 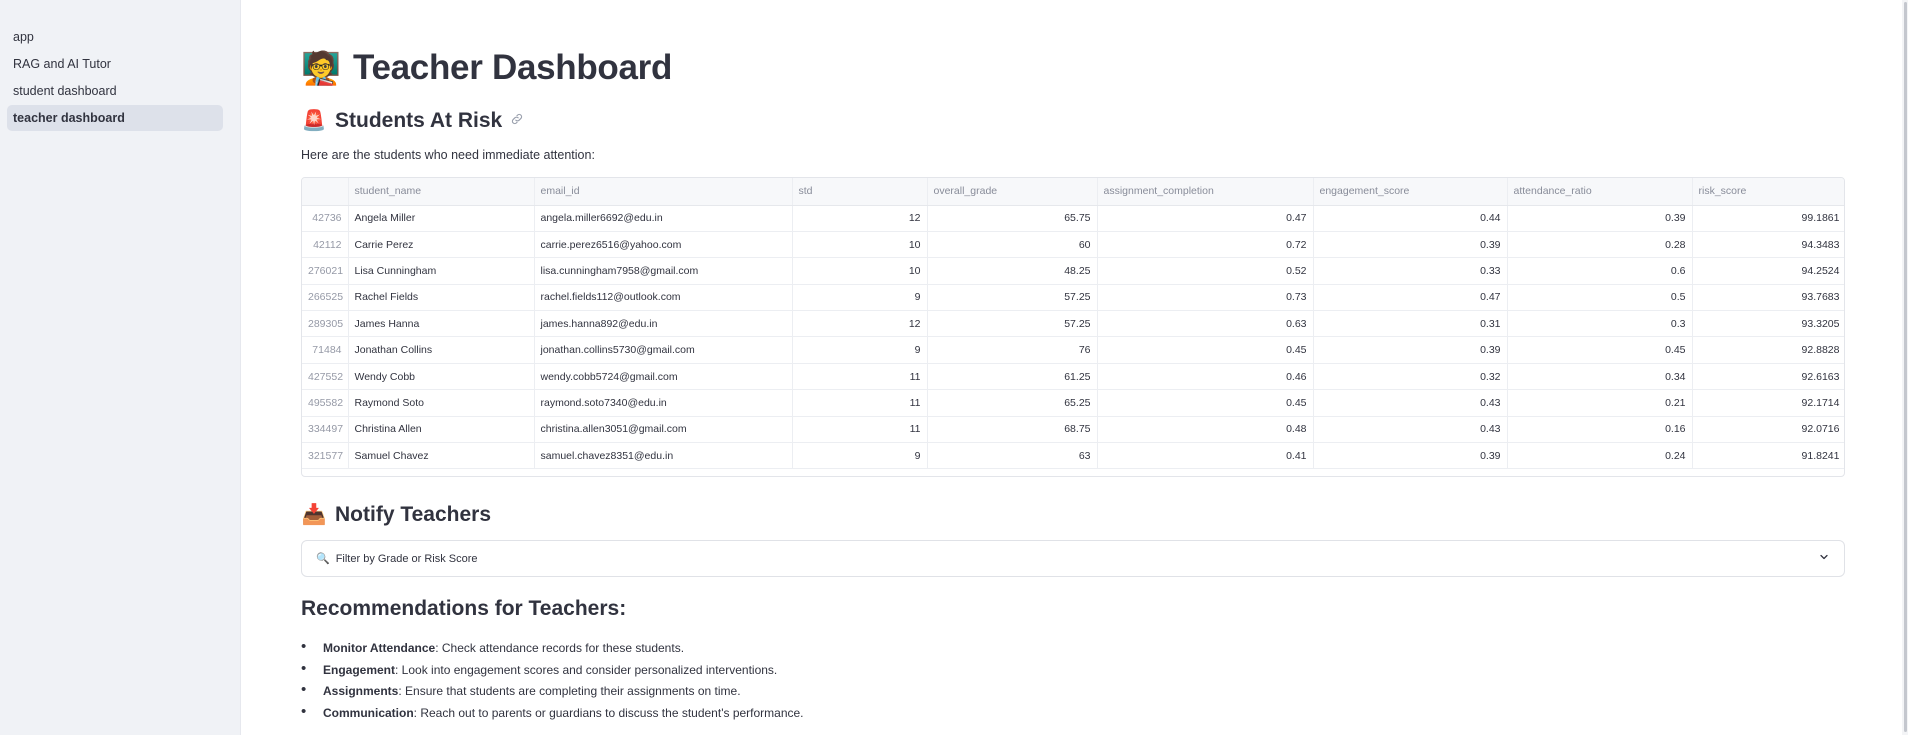 What do you see at coordinates (1012, 430) in the screenshot?
I see `table-cell-overall-grade: 68.75` at bounding box center [1012, 430].